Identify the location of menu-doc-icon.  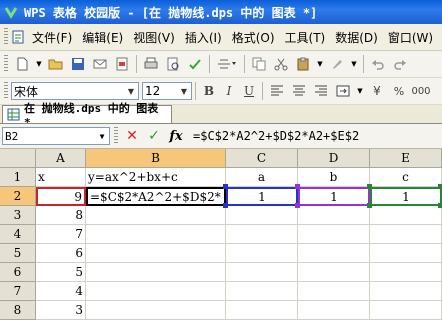
(18, 37).